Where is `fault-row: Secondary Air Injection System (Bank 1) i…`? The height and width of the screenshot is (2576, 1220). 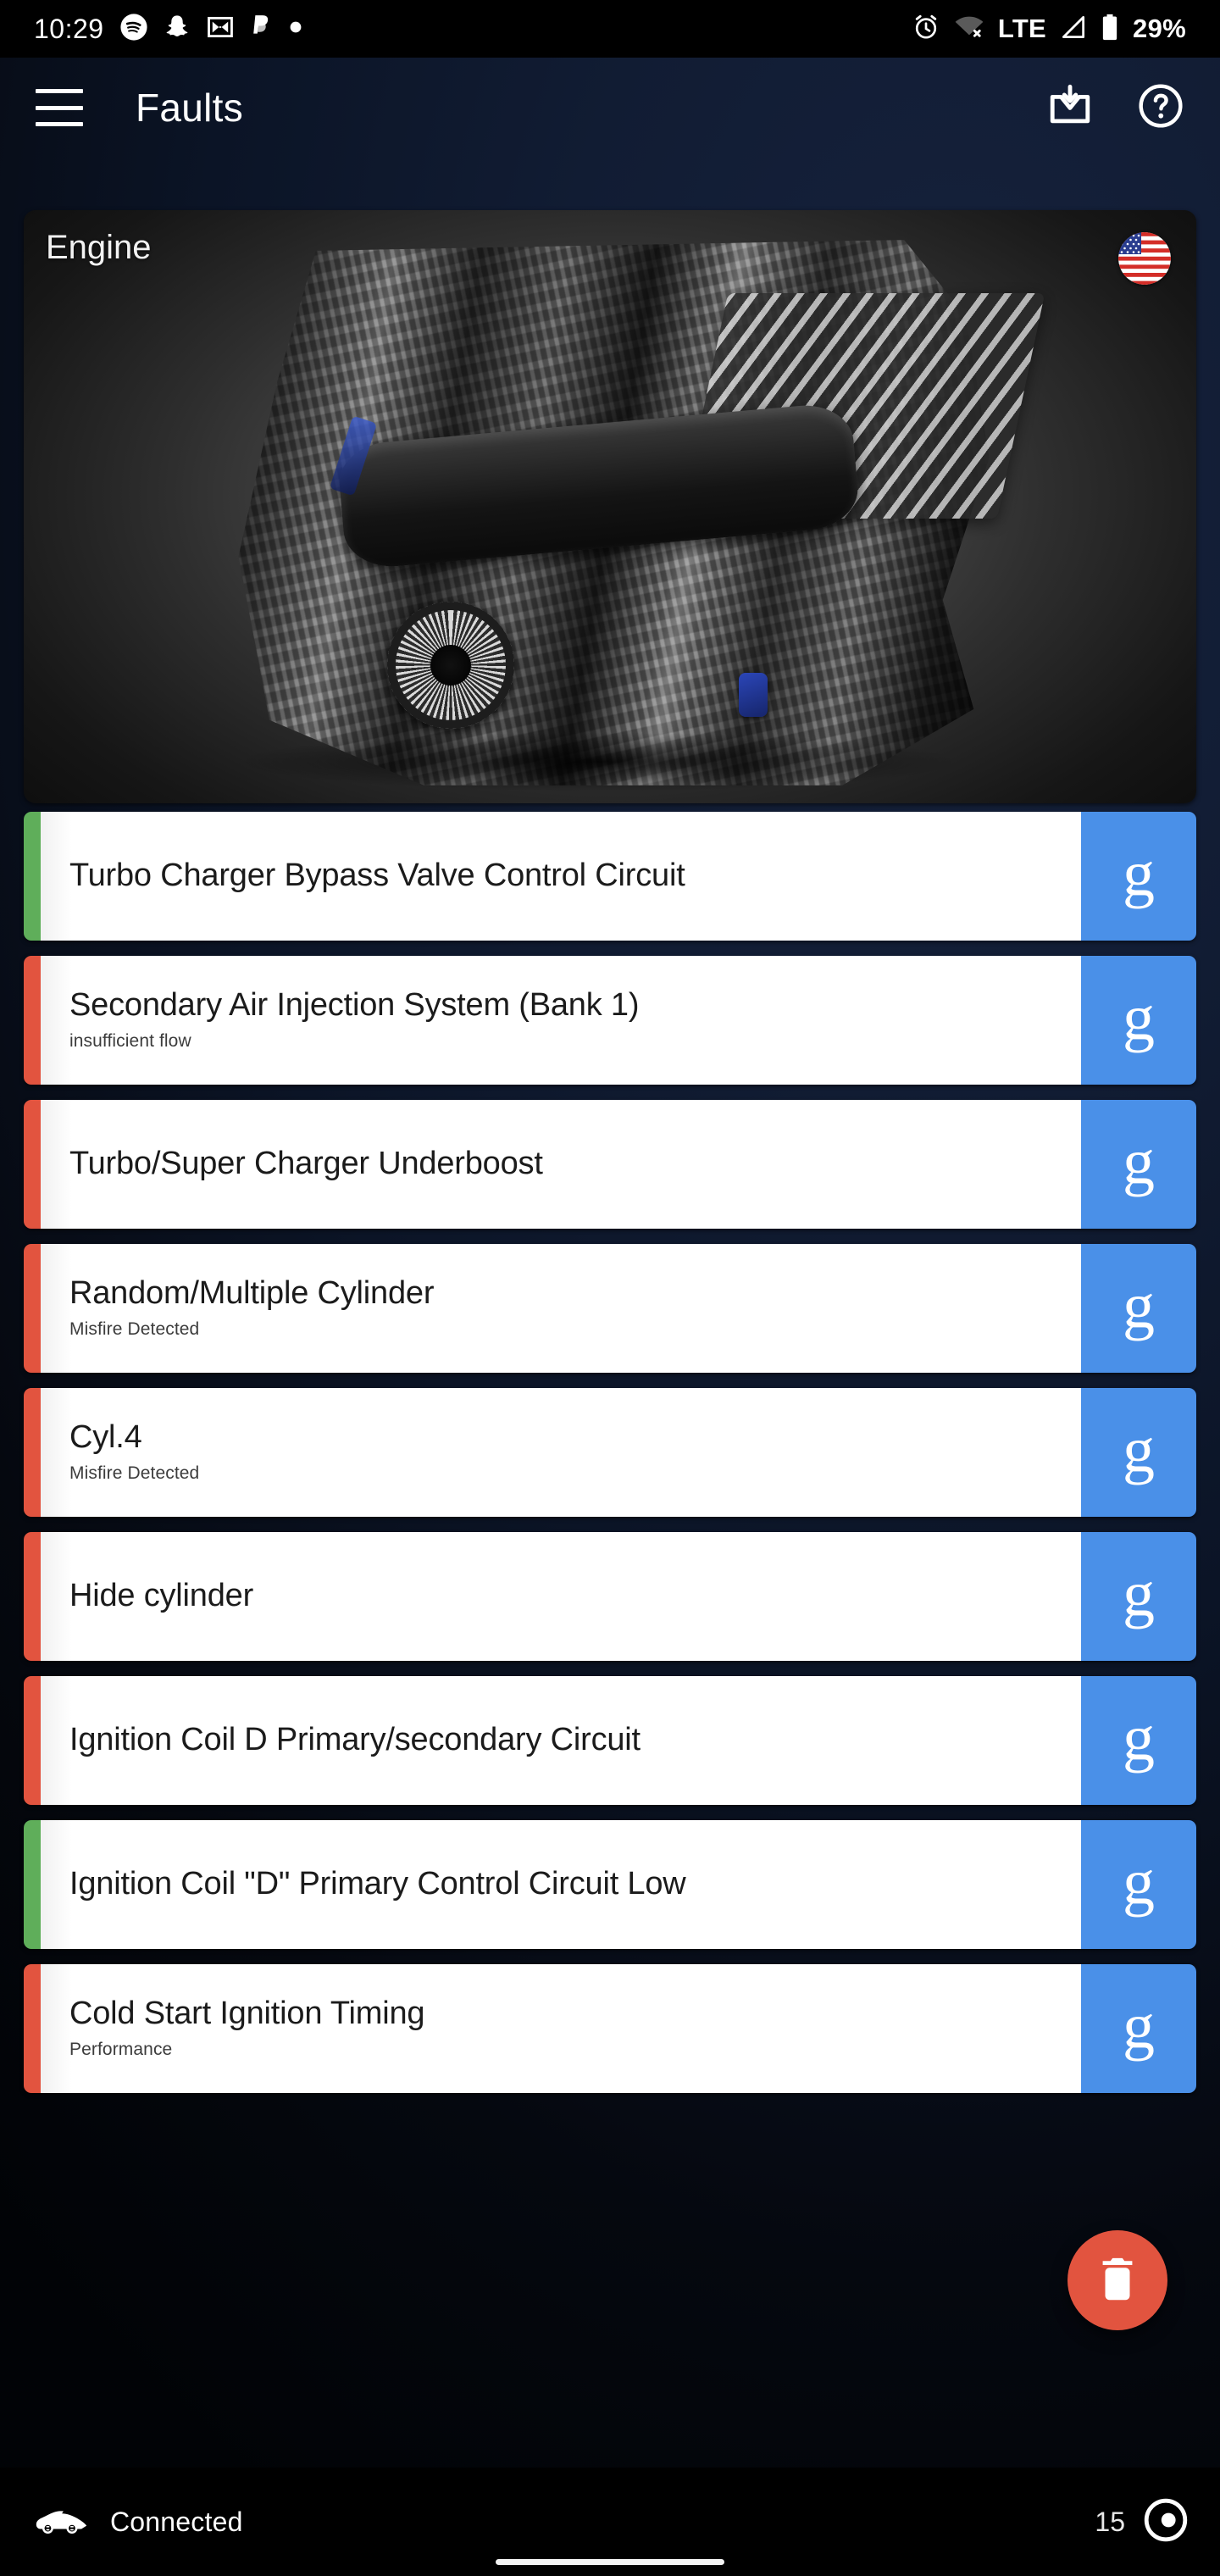 fault-row: Secondary Air Injection System (Bank 1) i… is located at coordinates (610, 1020).